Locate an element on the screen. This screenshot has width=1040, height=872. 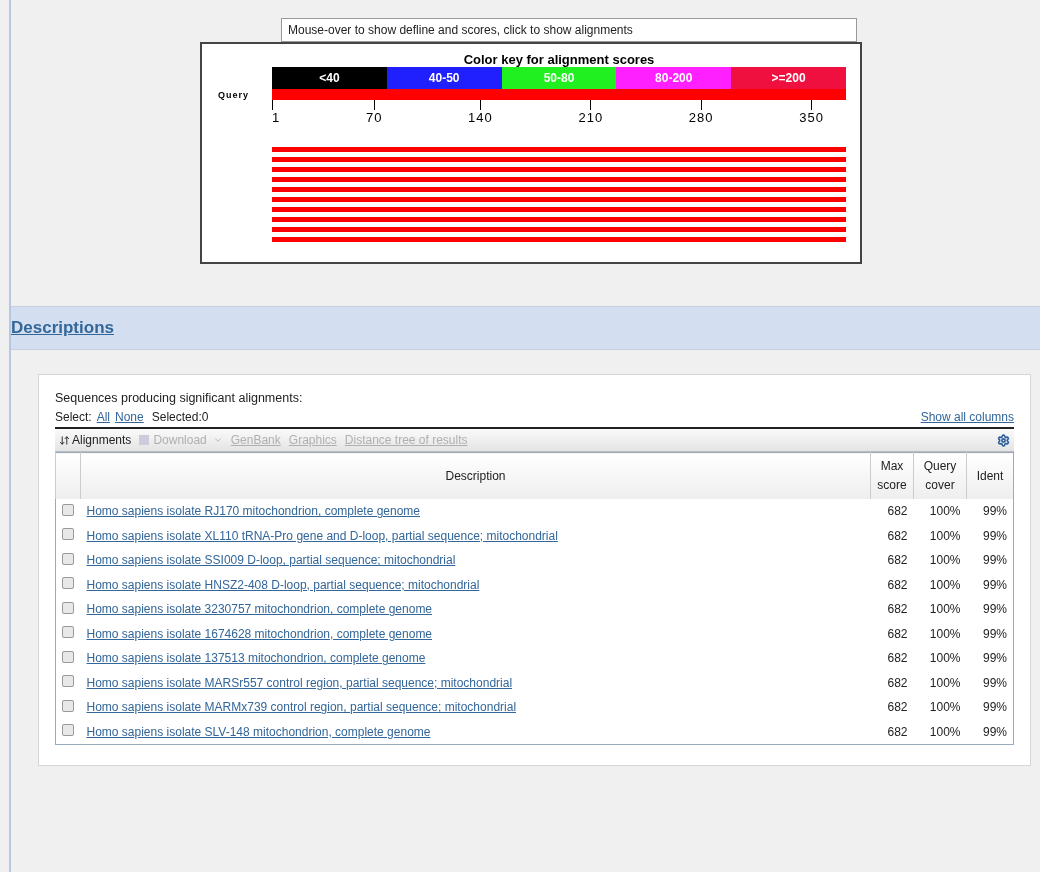
description-link: Homo sapiens isolate XL110 tRNA-Pro gene and D-loop, partial sequence; mitochondrial is located at coordinates (322, 535).